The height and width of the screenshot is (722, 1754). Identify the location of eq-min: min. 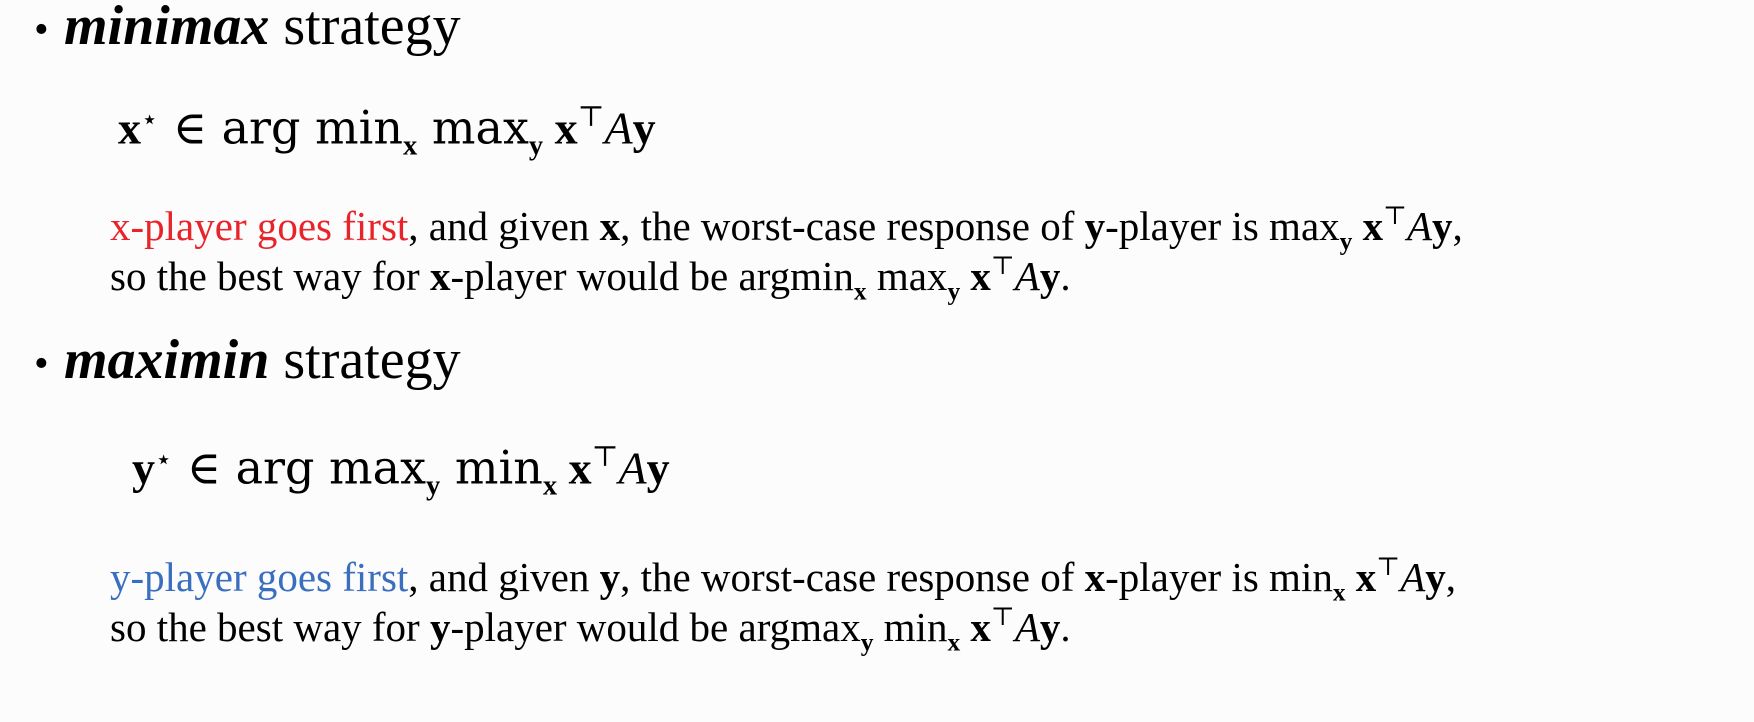
(491, 467).